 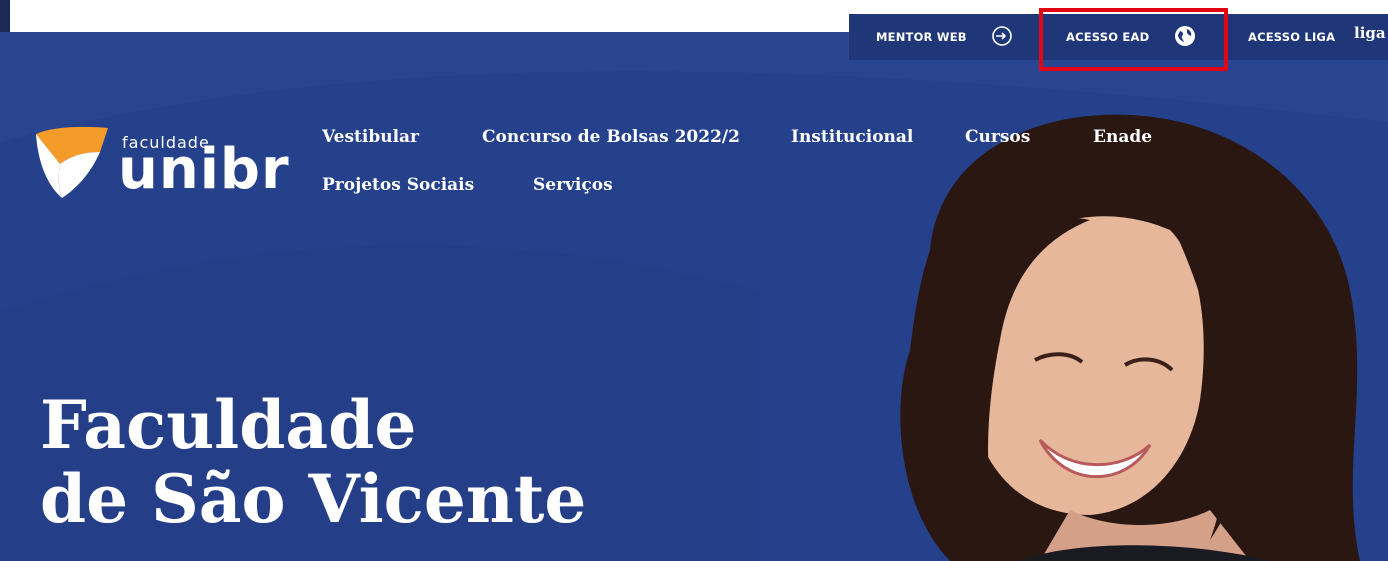 What do you see at coordinates (852, 137) in the screenshot?
I see `nav-institucional: Institucional` at bounding box center [852, 137].